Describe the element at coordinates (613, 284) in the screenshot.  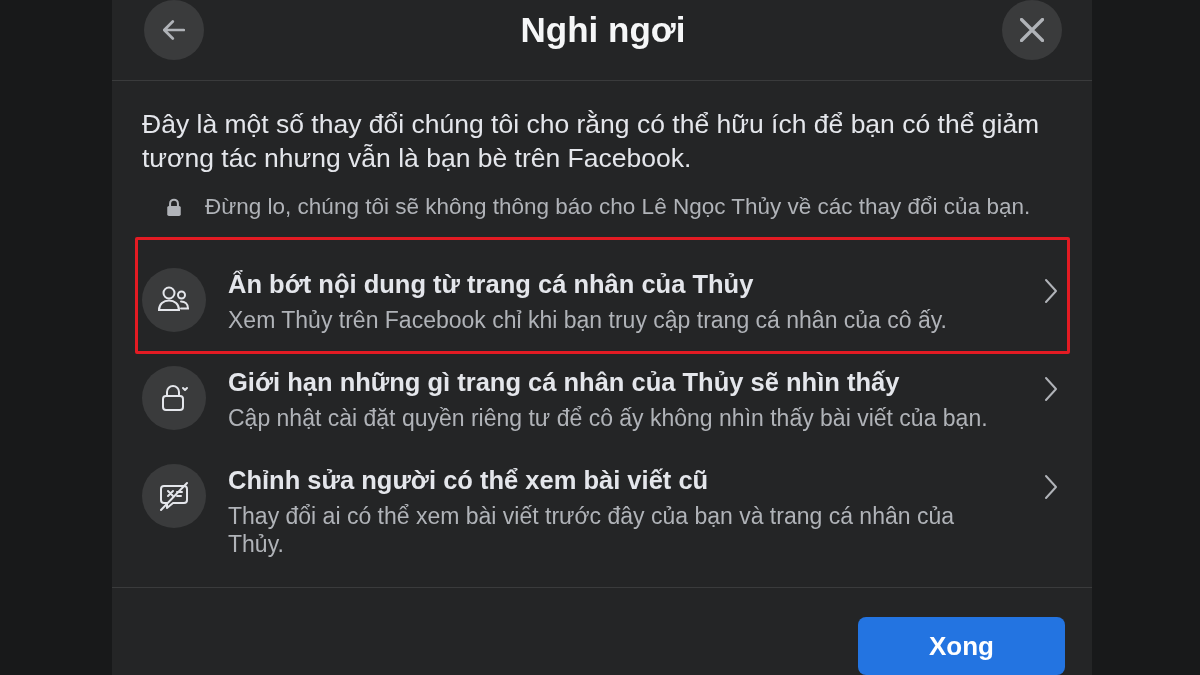
I see `option-title: Ẩn bớt nội dung từ trang cá nhân của Thủy` at that location.